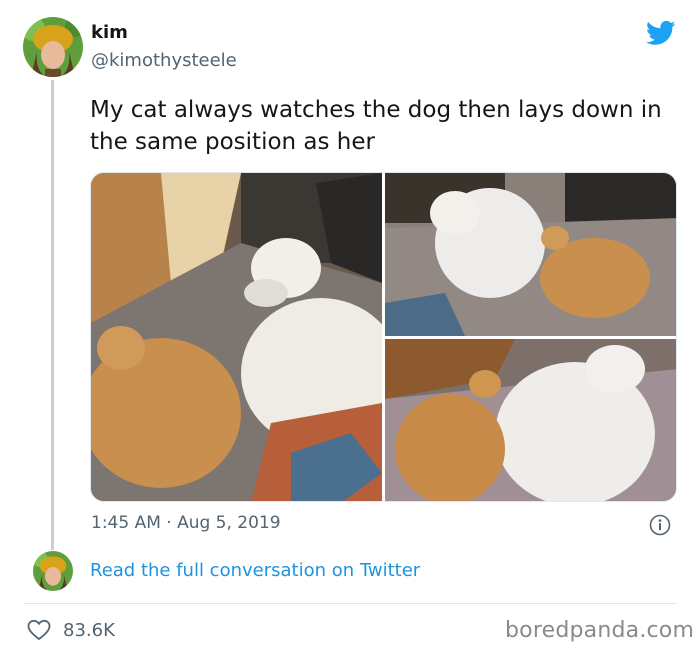 The image size is (700, 656). Describe the element at coordinates (600, 630) in the screenshot. I see `watermark: boredpanda.com` at that location.